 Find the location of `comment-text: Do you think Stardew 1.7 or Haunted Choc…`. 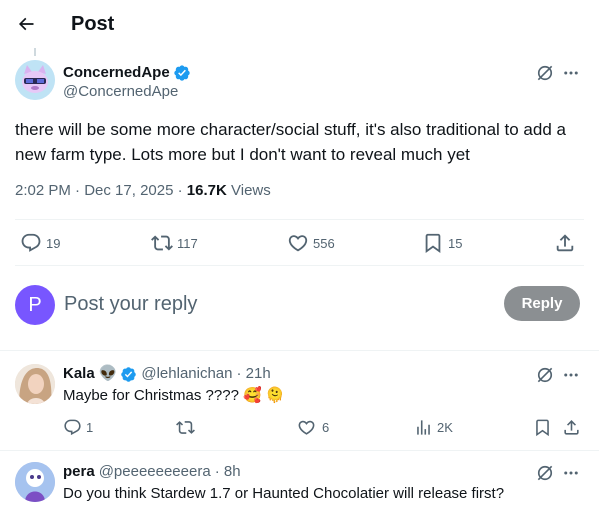

comment-text: Do you think Stardew 1.7 or Haunted Choc… is located at coordinates (284, 493).